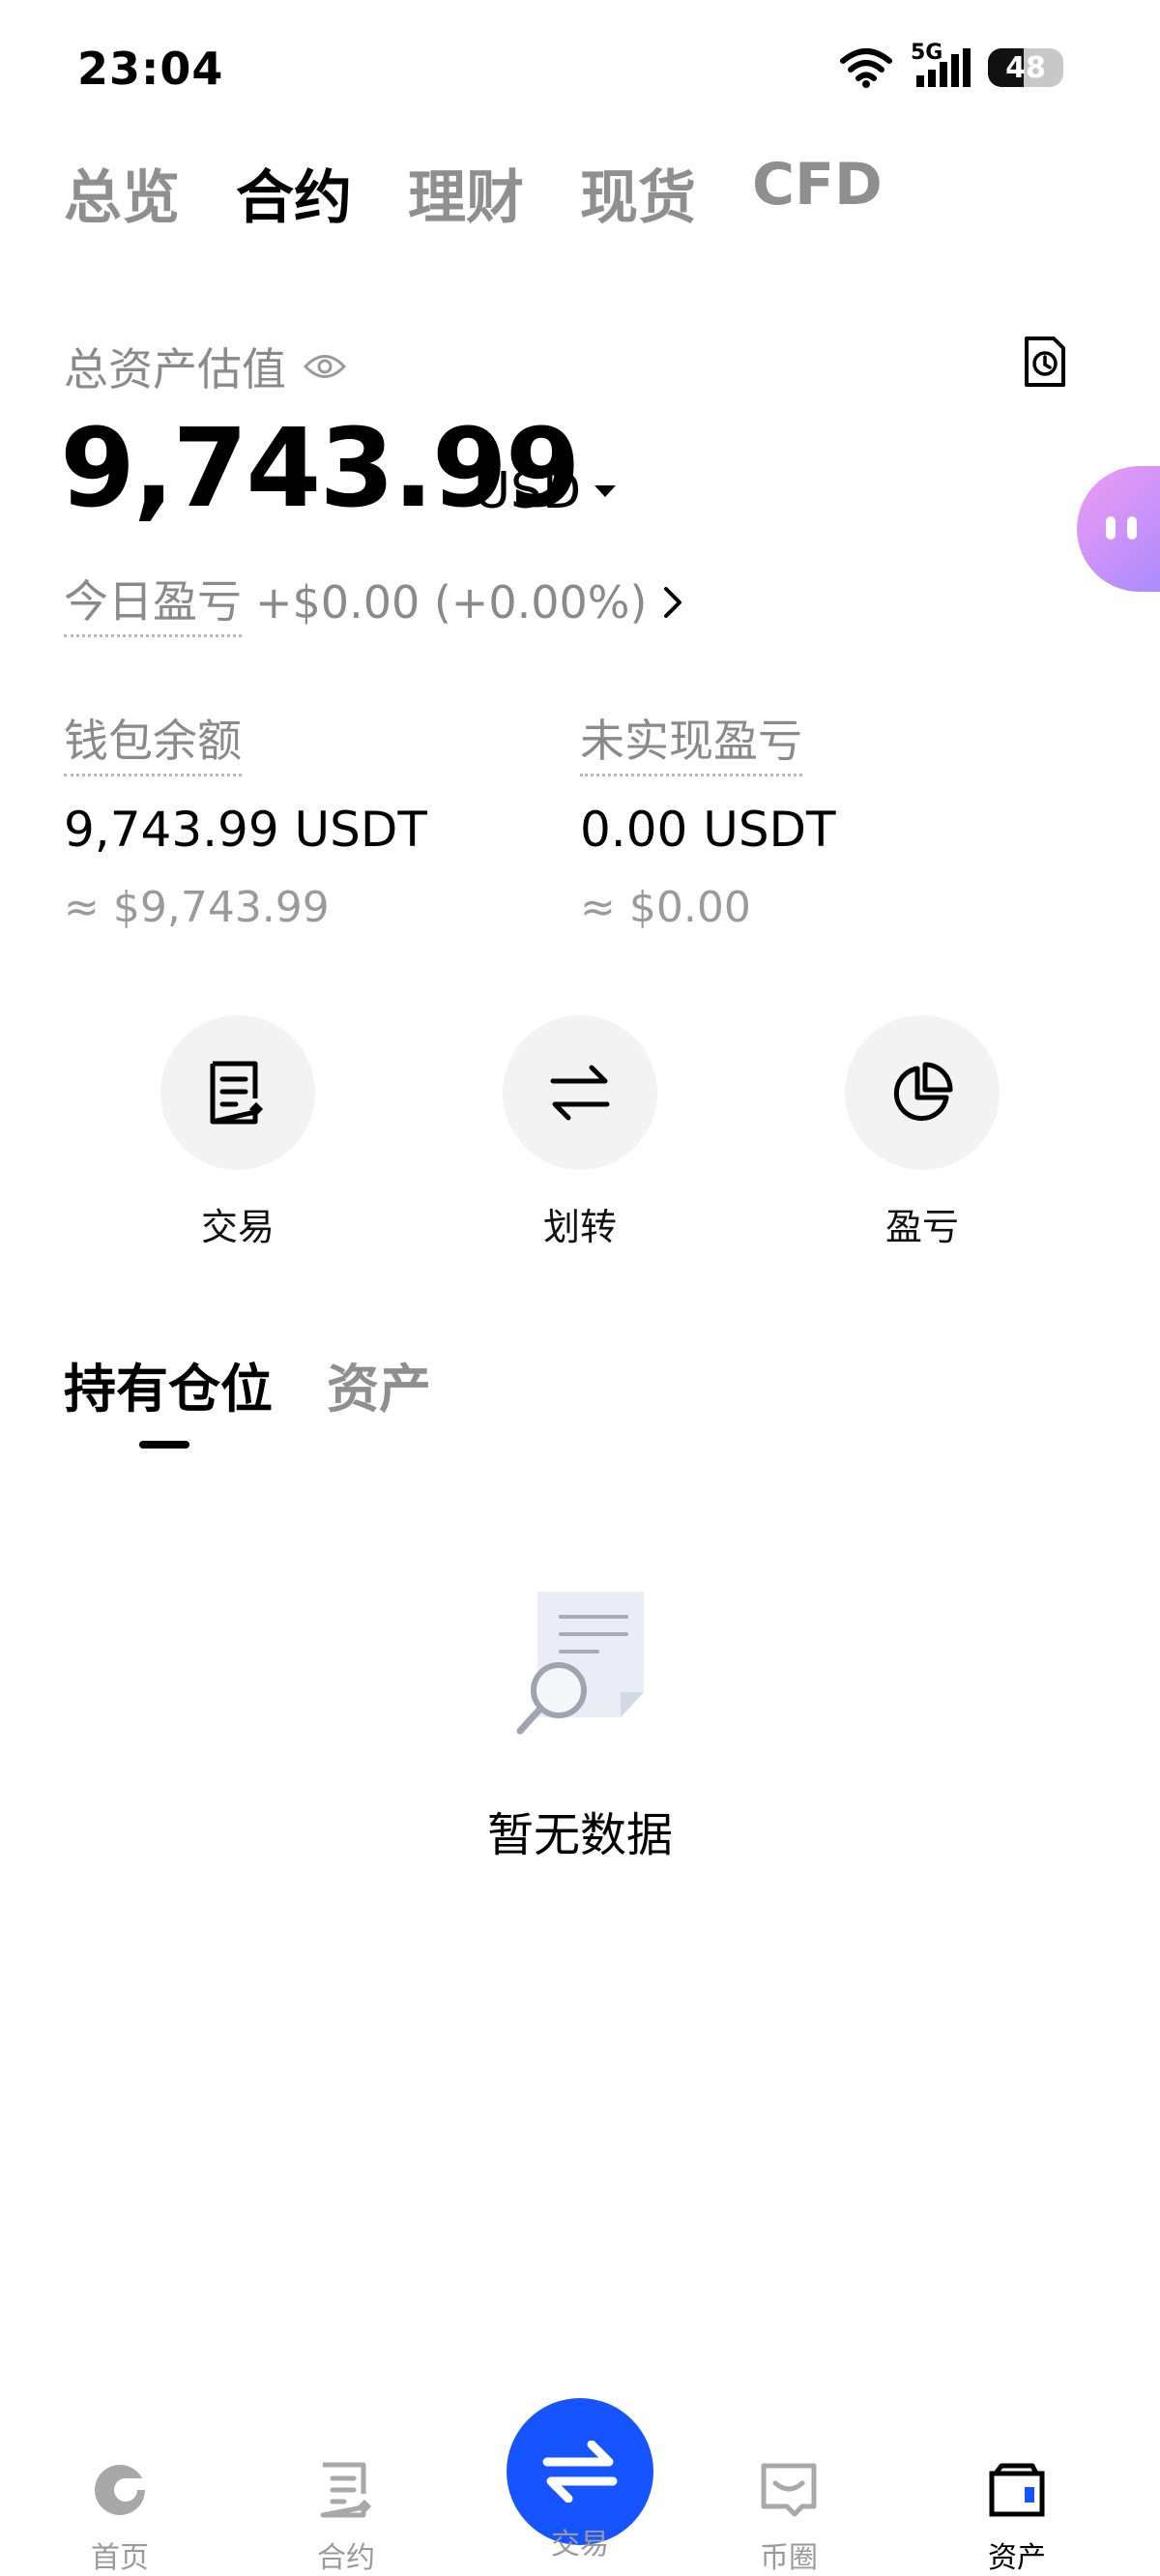  Describe the element at coordinates (789, 2490) in the screenshot. I see `community-icon` at that location.